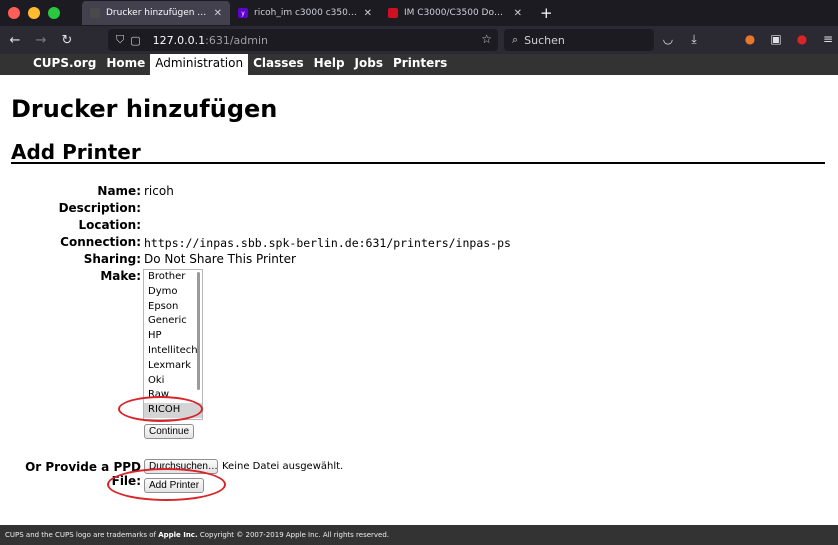  Describe the element at coordinates (15, 40) in the screenshot. I see `back-arrow-icon: ←` at that location.